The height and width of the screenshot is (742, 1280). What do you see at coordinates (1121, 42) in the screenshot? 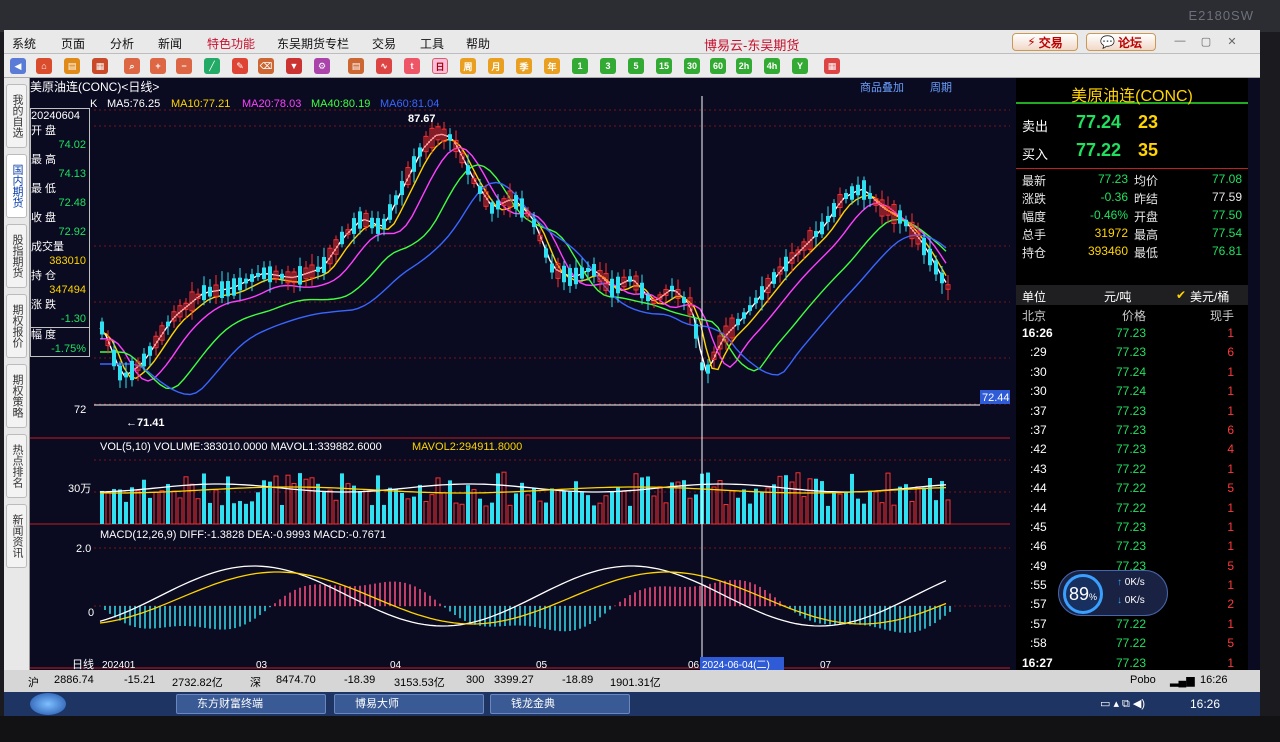
I see `forum-button: 💬 论坛` at bounding box center [1121, 42].